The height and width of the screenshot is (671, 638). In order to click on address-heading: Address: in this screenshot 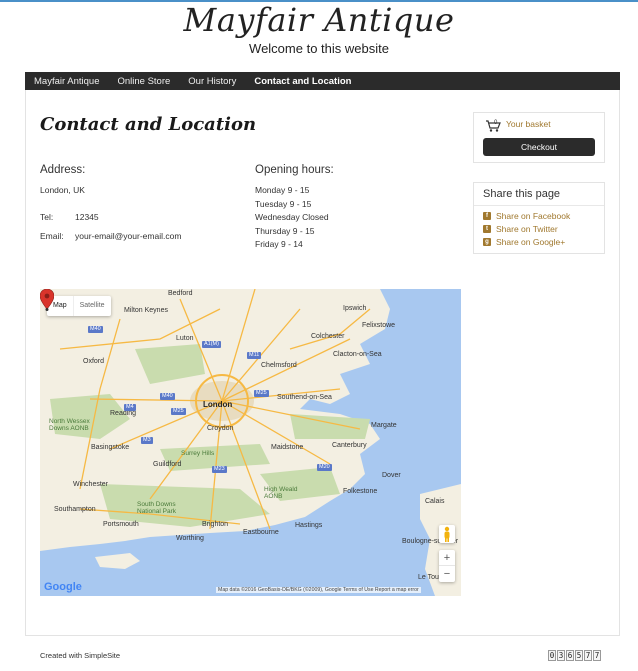, I will do `click(63, 170)`.